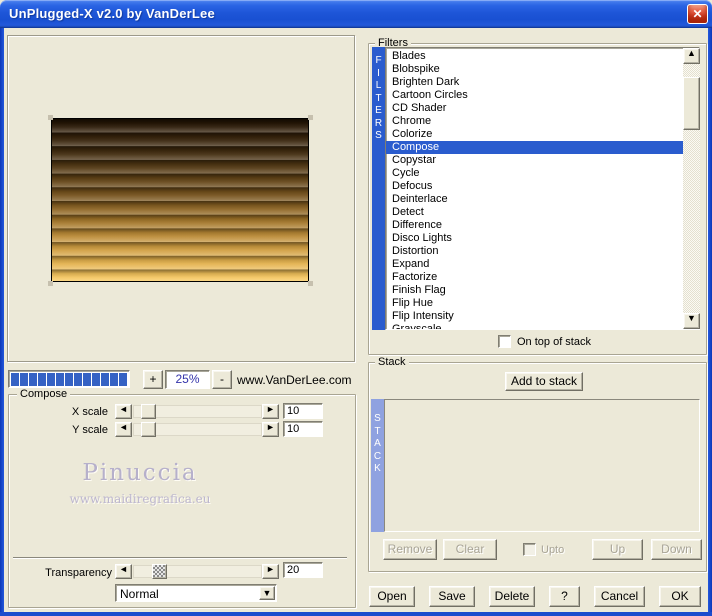 This screenshot has height=616, width=712. What do you see at coordinates (222, 379) in the screenshot?
I see `zoom-out-button: -` at bounding box center [222, 379].